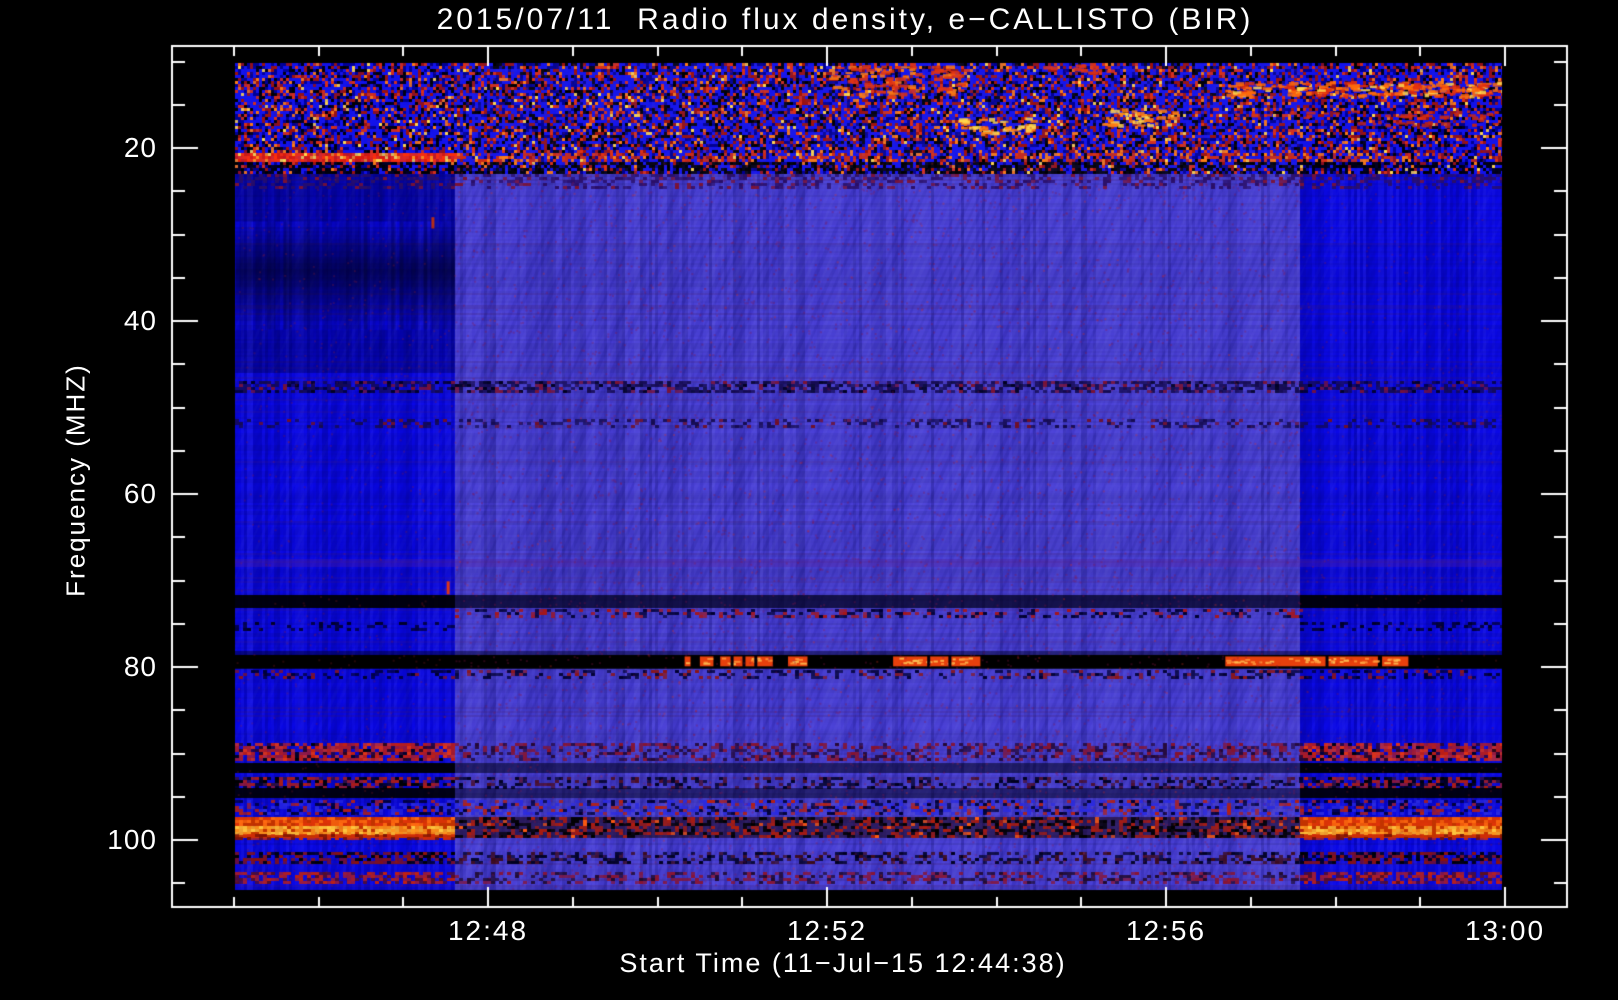 This screenshot has width=1618, height=1000. I want to click on x-tick-label: 12:48, so click(488, 930).